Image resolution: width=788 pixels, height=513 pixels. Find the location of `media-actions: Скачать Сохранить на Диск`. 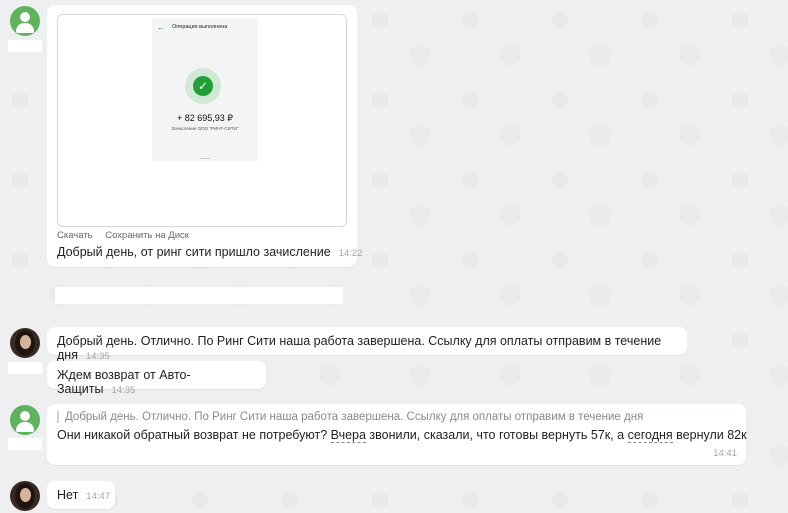

media-actions: Скачать Сохранить на Диск is located at coordinates (128, 235).